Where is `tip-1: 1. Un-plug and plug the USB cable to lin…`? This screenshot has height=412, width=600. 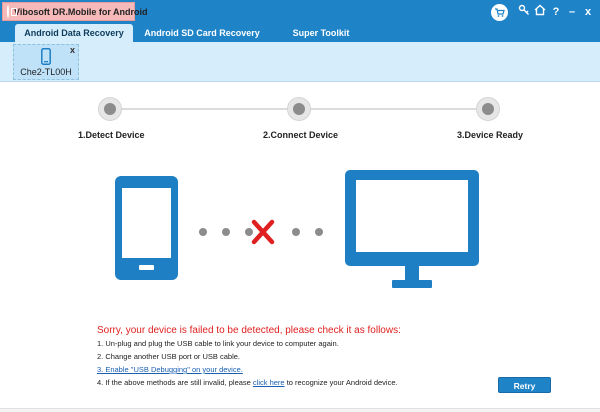 tip-1: 1. Un-plug and plug the USB cable to lin… is located at coordinates (218, 343).